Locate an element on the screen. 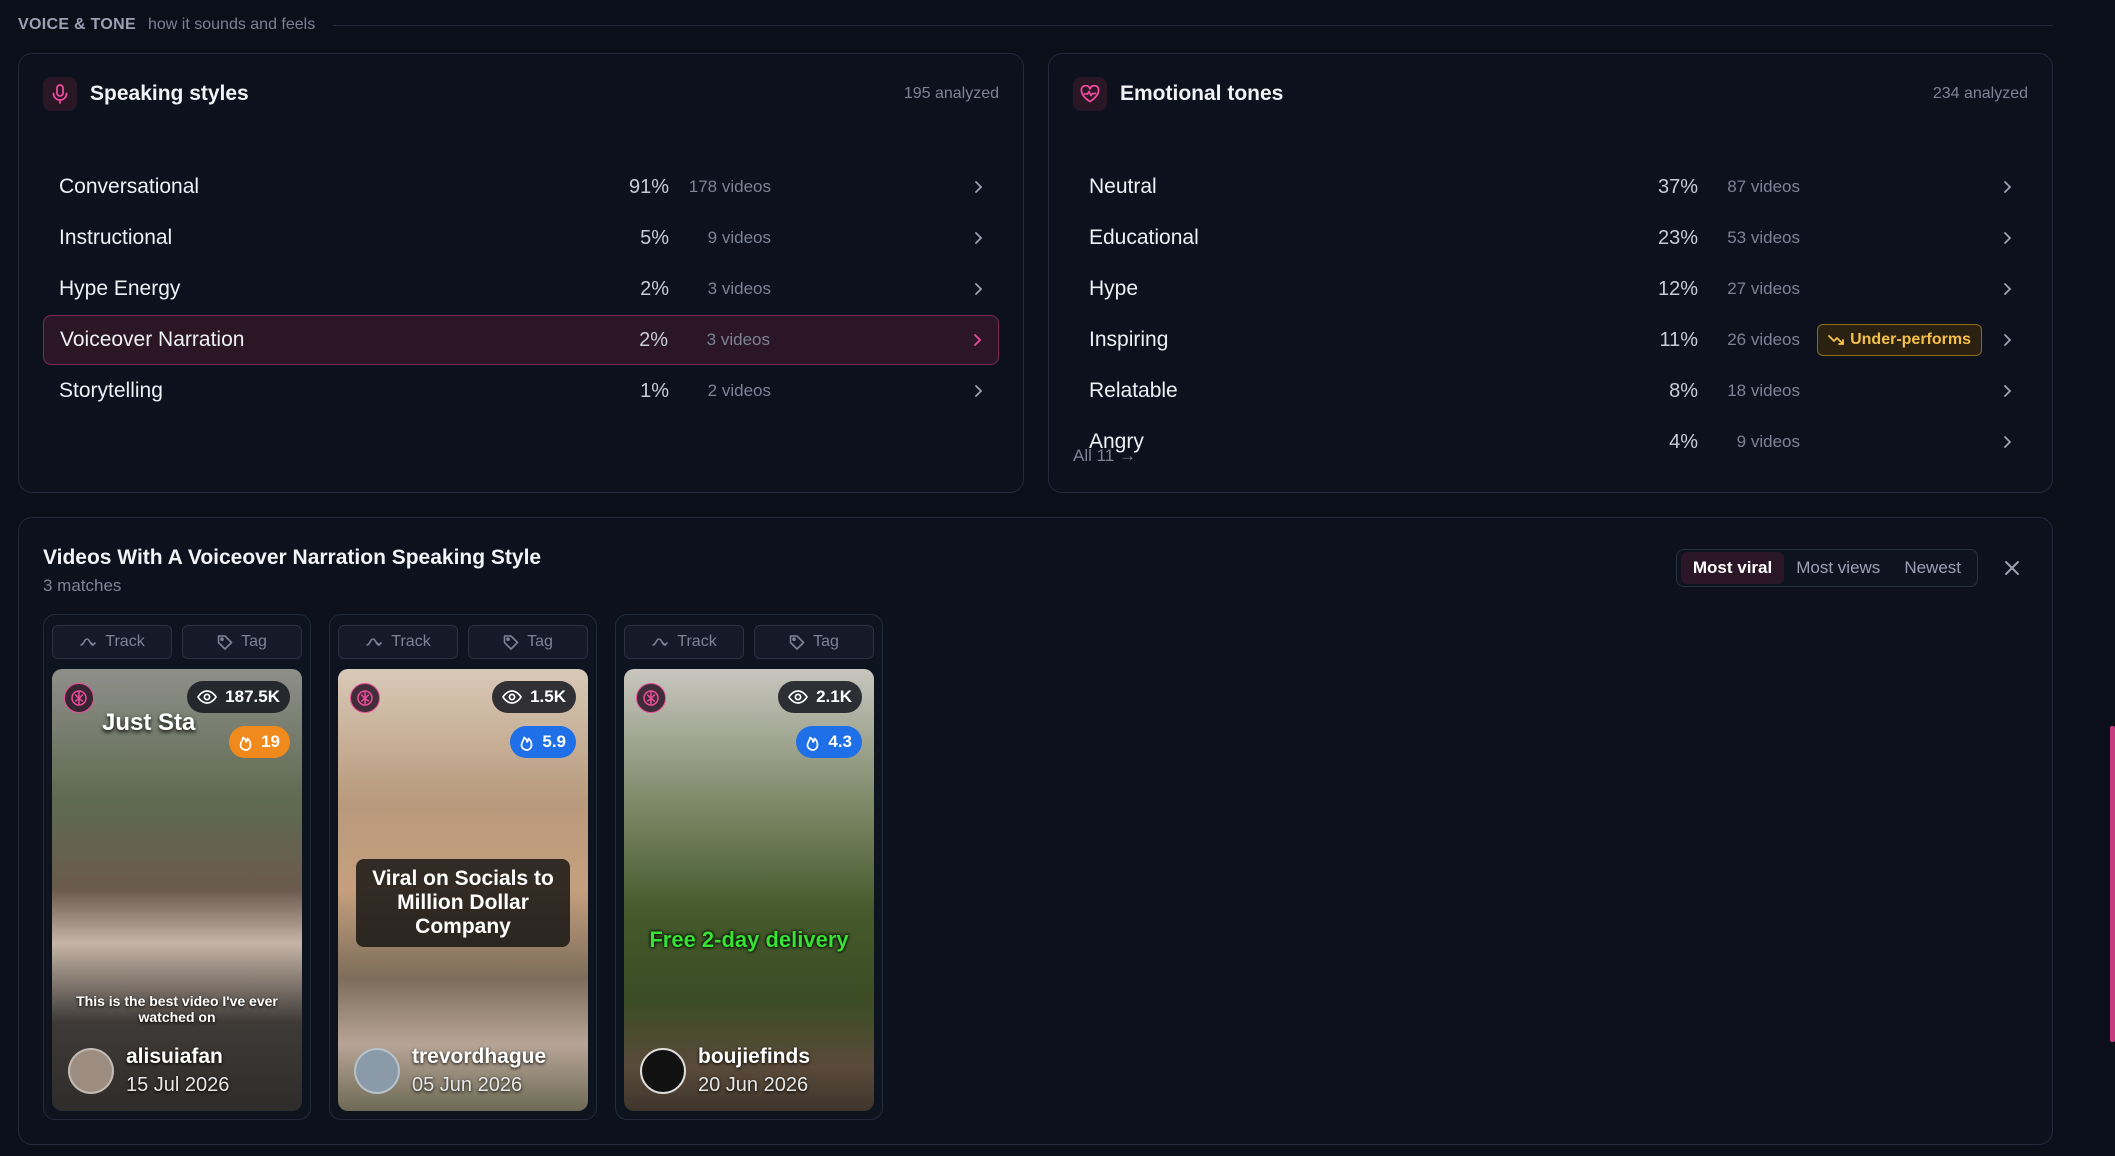  post-date: 05 Jun 2026 is located at coordinates (467, 1085).